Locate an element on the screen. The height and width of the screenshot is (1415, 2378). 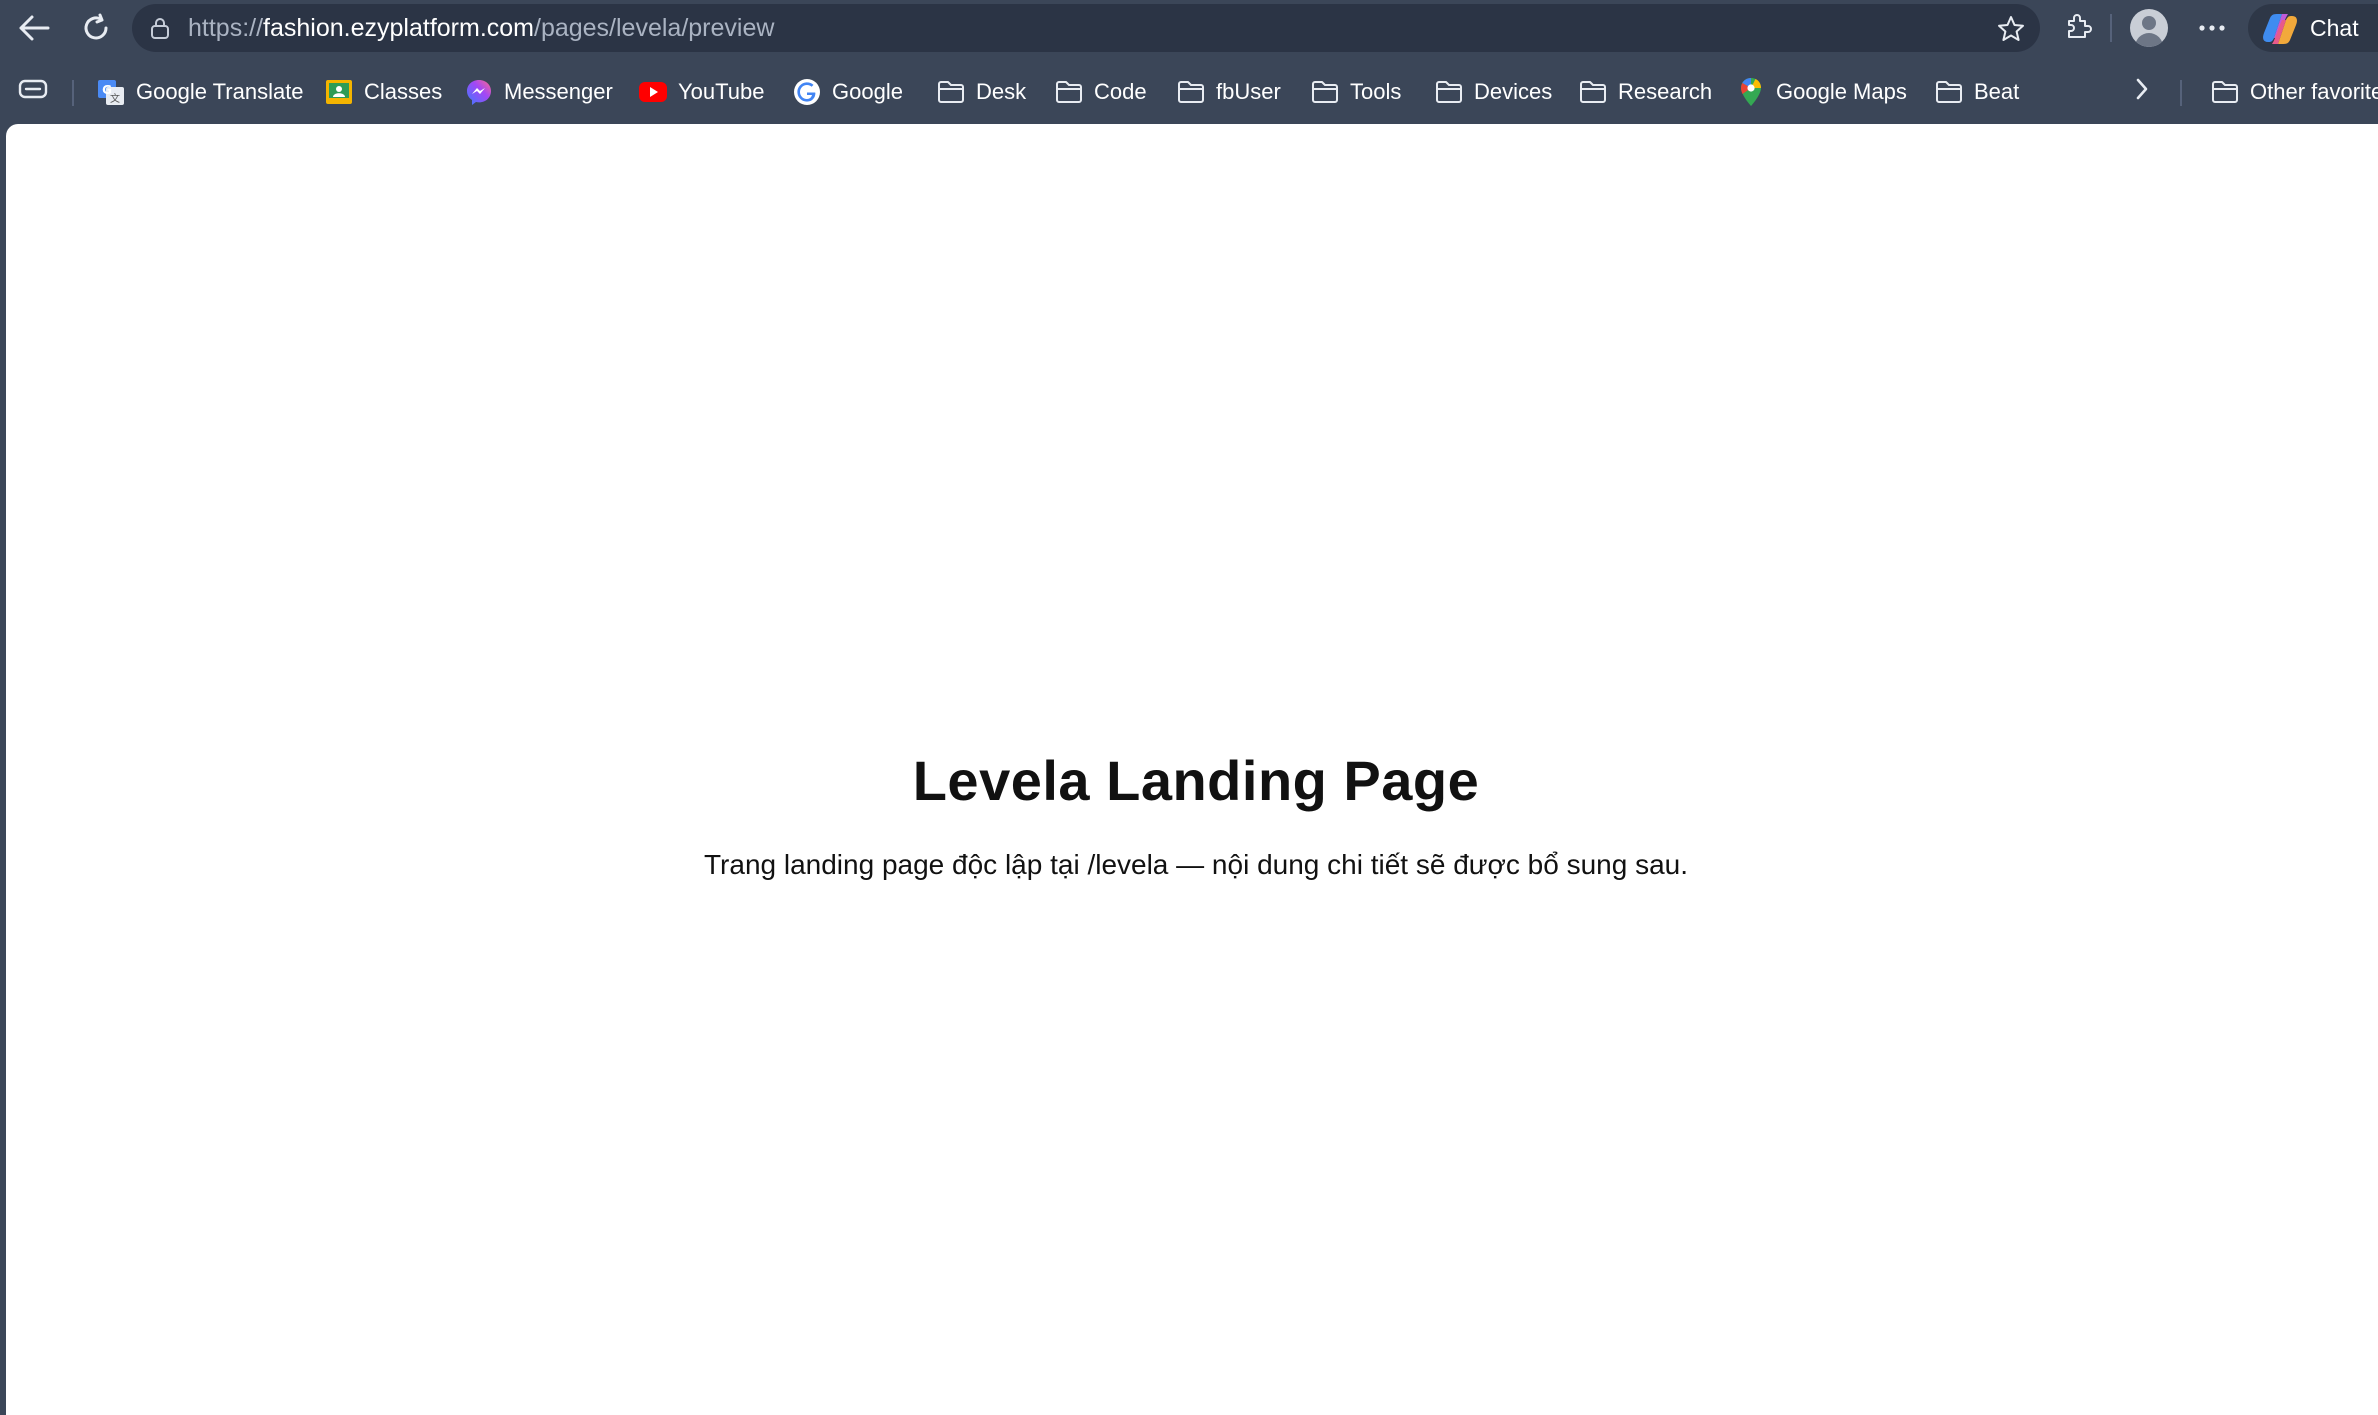
refresh-icon is located at coordinates (96, 28).